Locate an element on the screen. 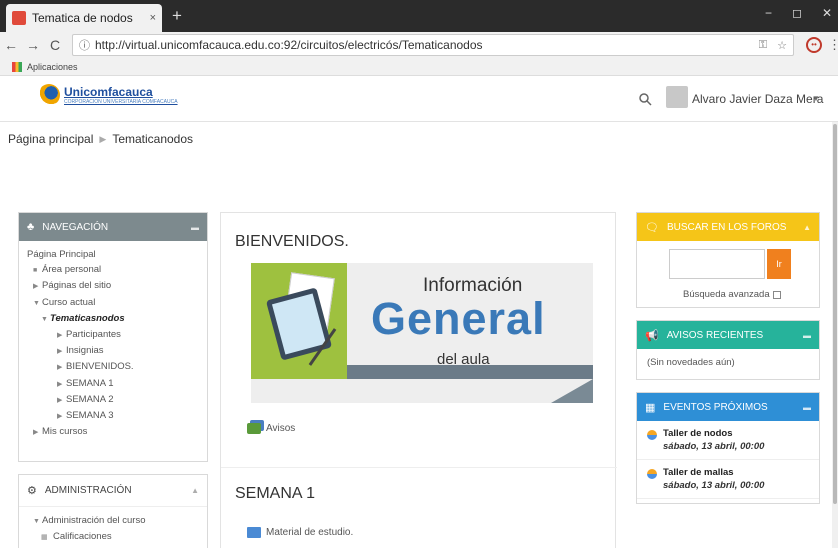 The height and width of the screenshot is (551, 838). nav-week-2-label: SEMANA 2 is located at coordinates (90, 399).